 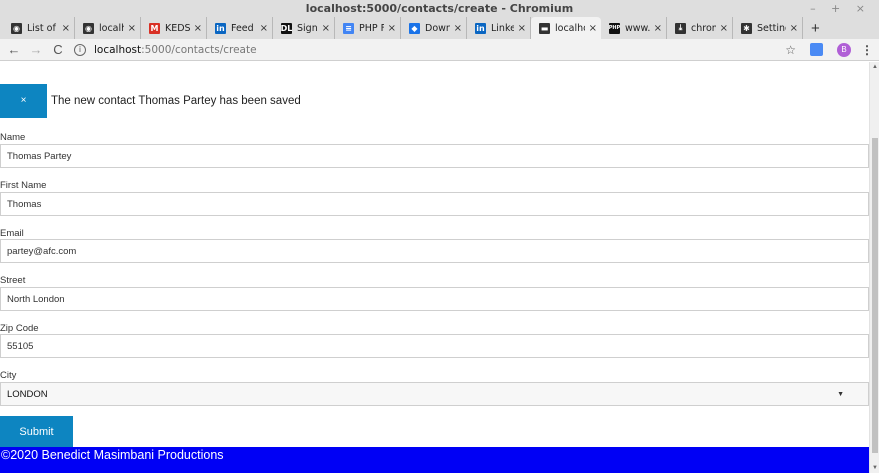 What do you see at coordinates (42, 28) in the screenshot?
I see `tab-label: List of C` at bounding box center [42, 28].